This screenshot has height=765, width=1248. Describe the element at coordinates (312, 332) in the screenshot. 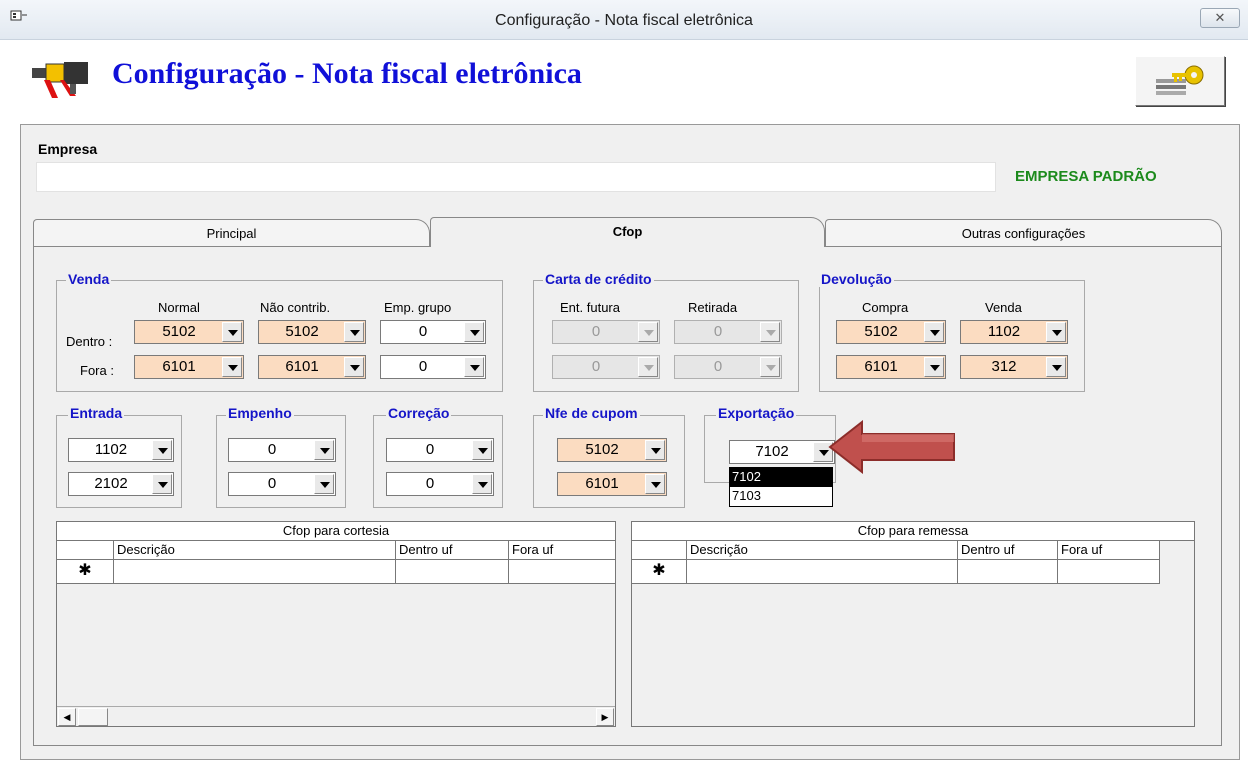

I see `venda-dentro-nao-contrib-select: 5102` at that location.